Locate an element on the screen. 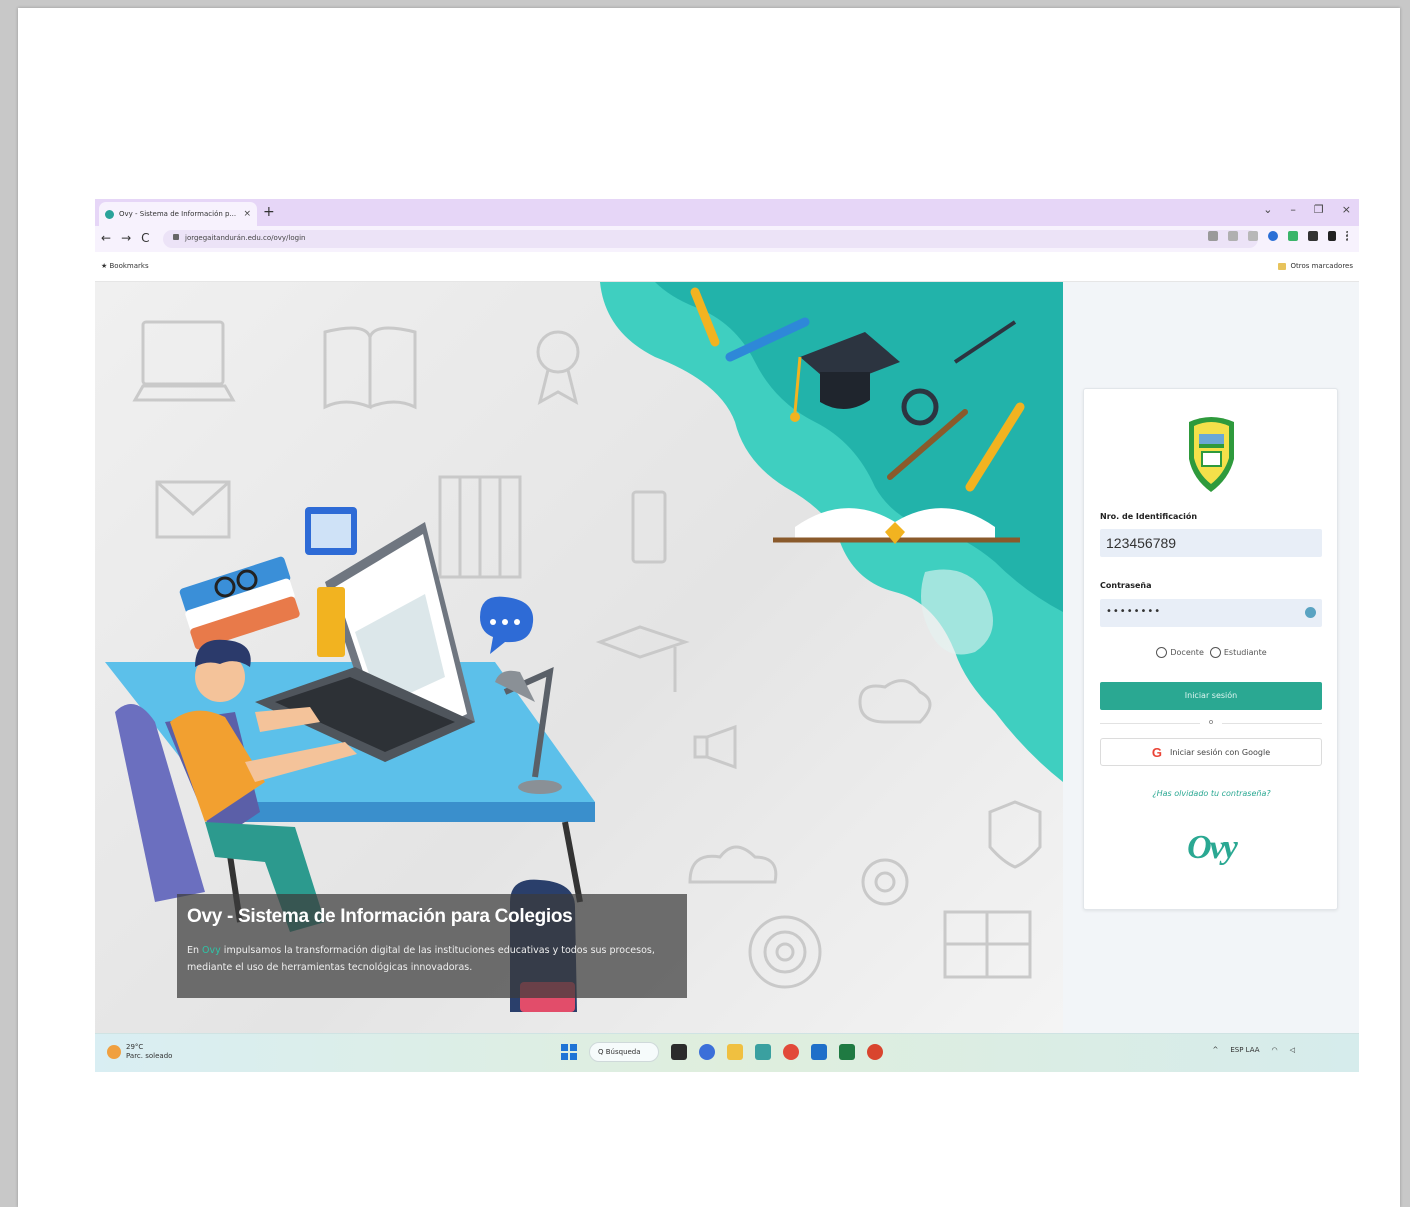 The image size is (1410, 1207). excel-icon is located at coordinates (847, 1052).